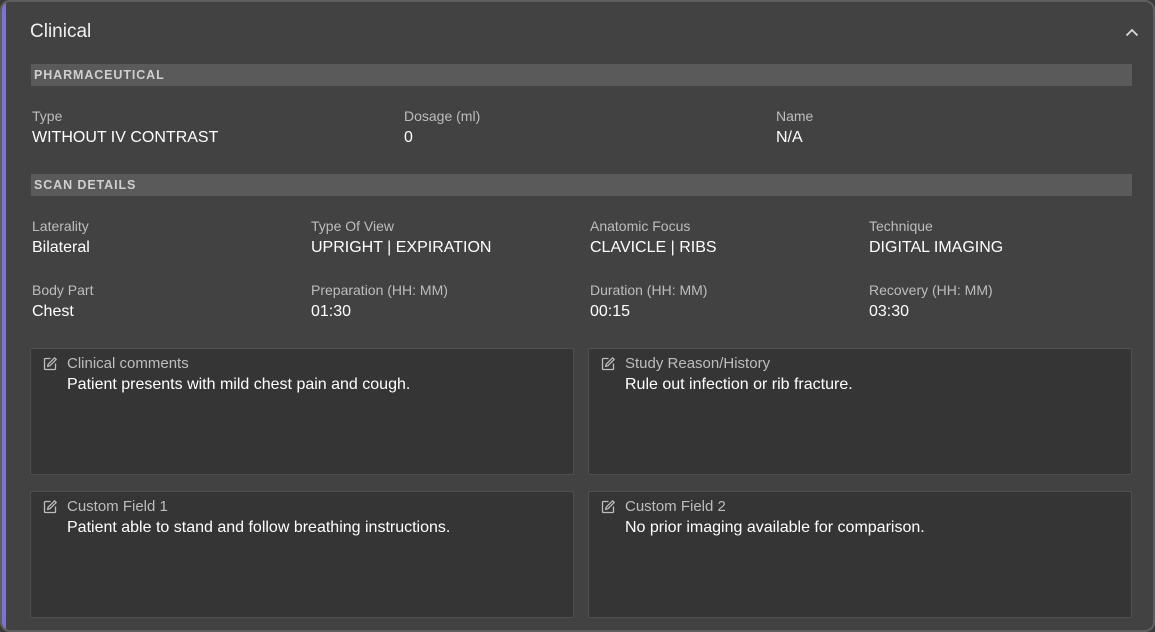 This screenshot has height=632, width=1155. What do you see at coordinates (648, 301) in the screenshot?
I see `field-duration: Duration (HH: MM) 00:15` at bounding box center [648, 301].